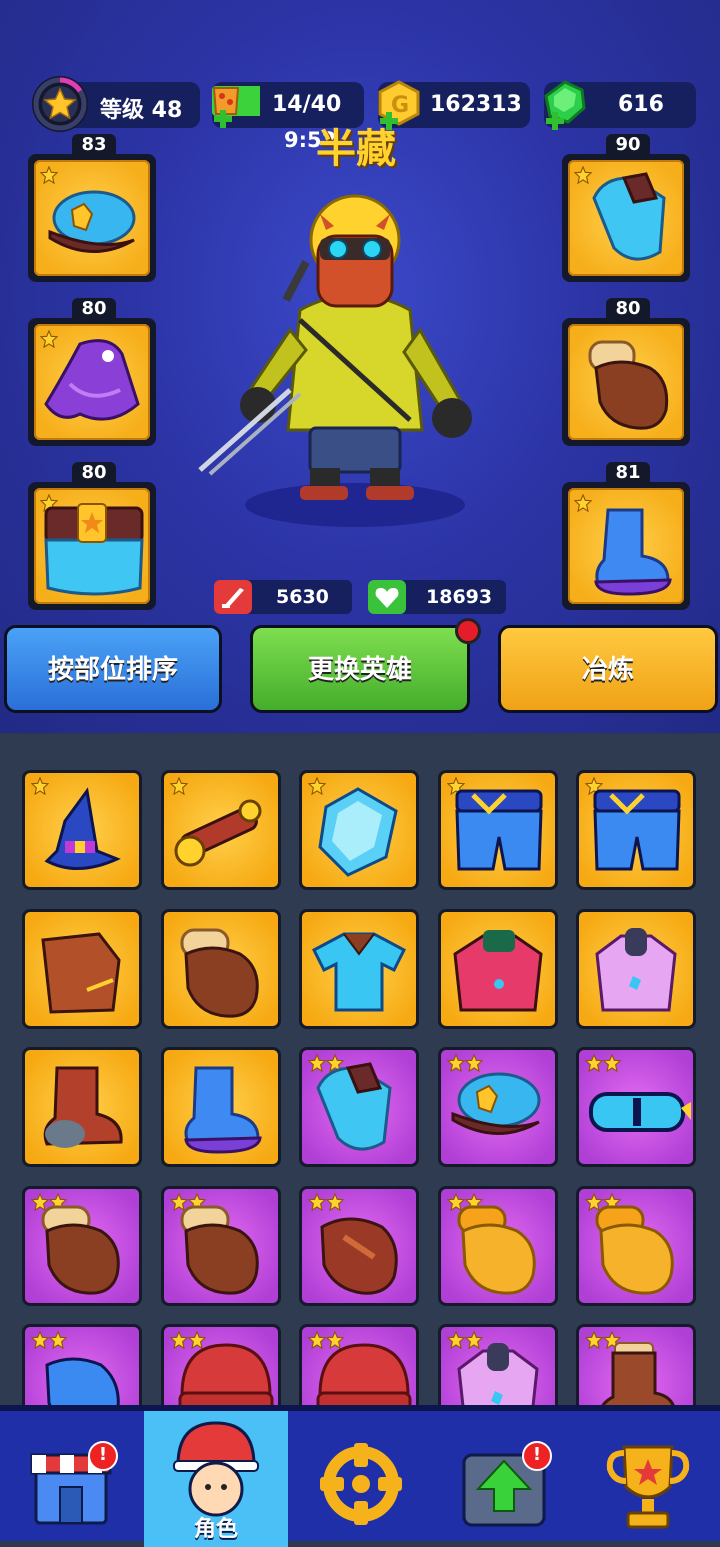  What do you see at coordinates (103, 1456) in the screenshot?
I see `shop-alert-badge: !` at bounding box center [103, 1456].